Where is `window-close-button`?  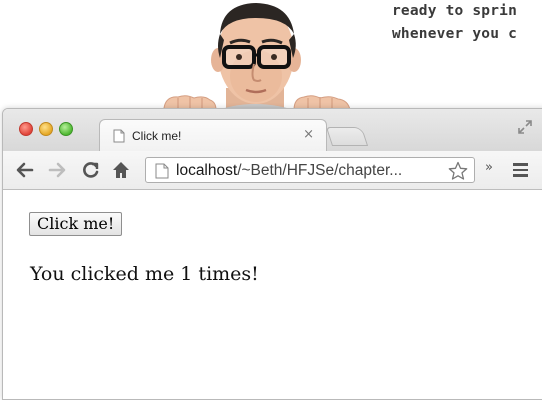
window-close-button is located at coordinates (26, 129).